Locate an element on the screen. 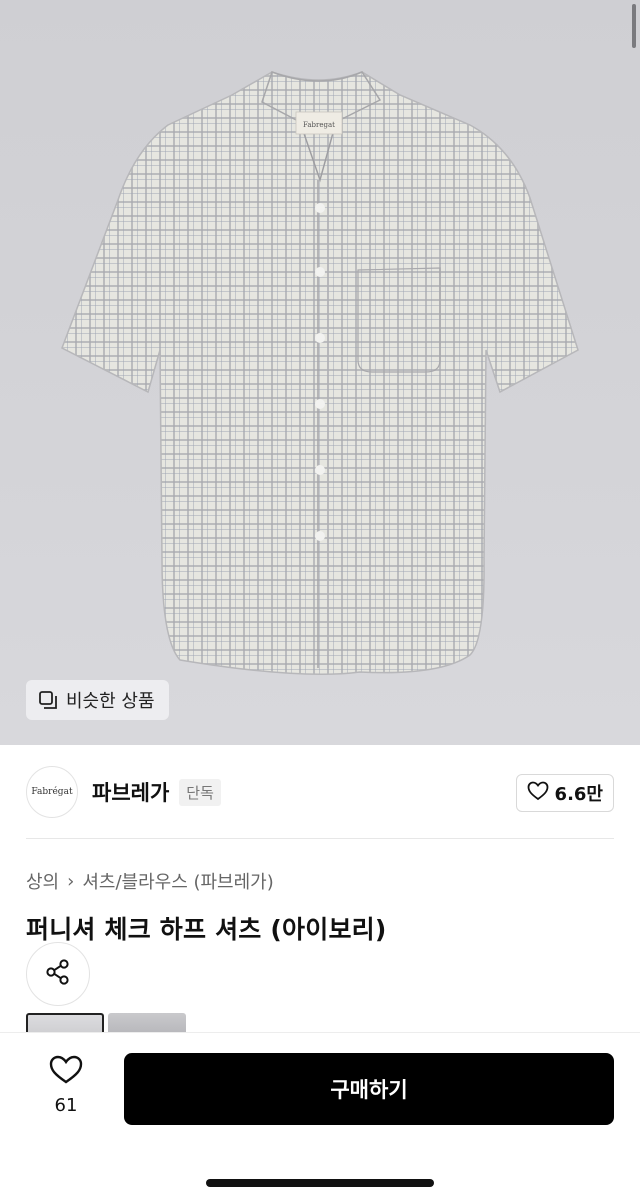 The height and width of the screenshot is (1200, 640). brand-logo: Fabrégat is located at coordinates (52, 792).